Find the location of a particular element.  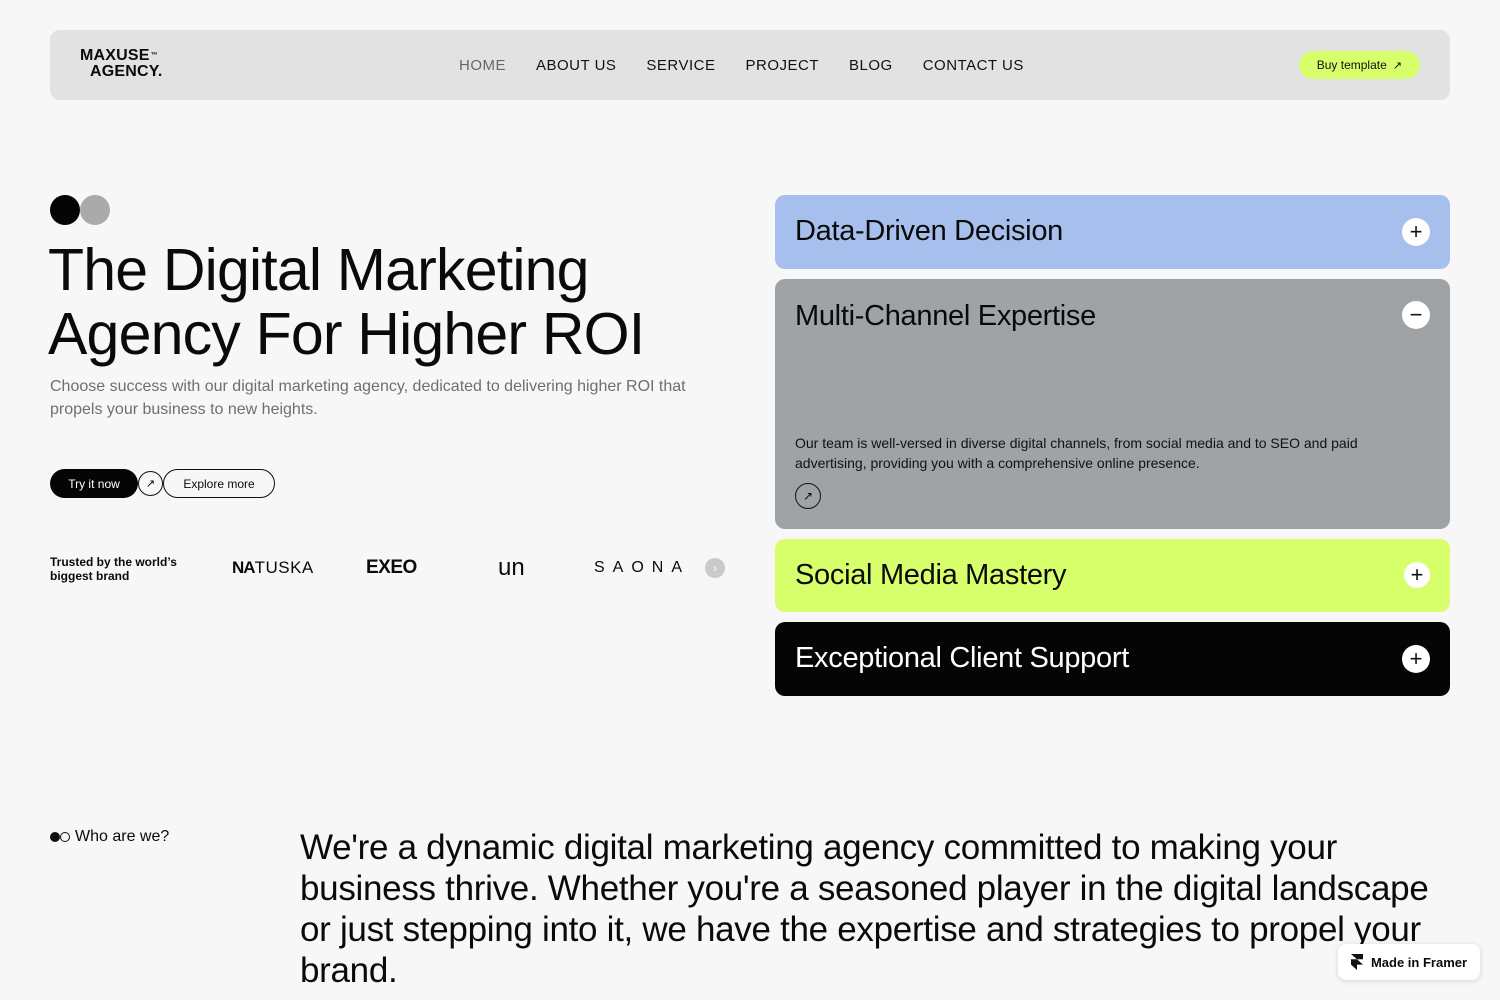

buy-template-button: Buy template ↗ is located at coordinates (1359, 65).